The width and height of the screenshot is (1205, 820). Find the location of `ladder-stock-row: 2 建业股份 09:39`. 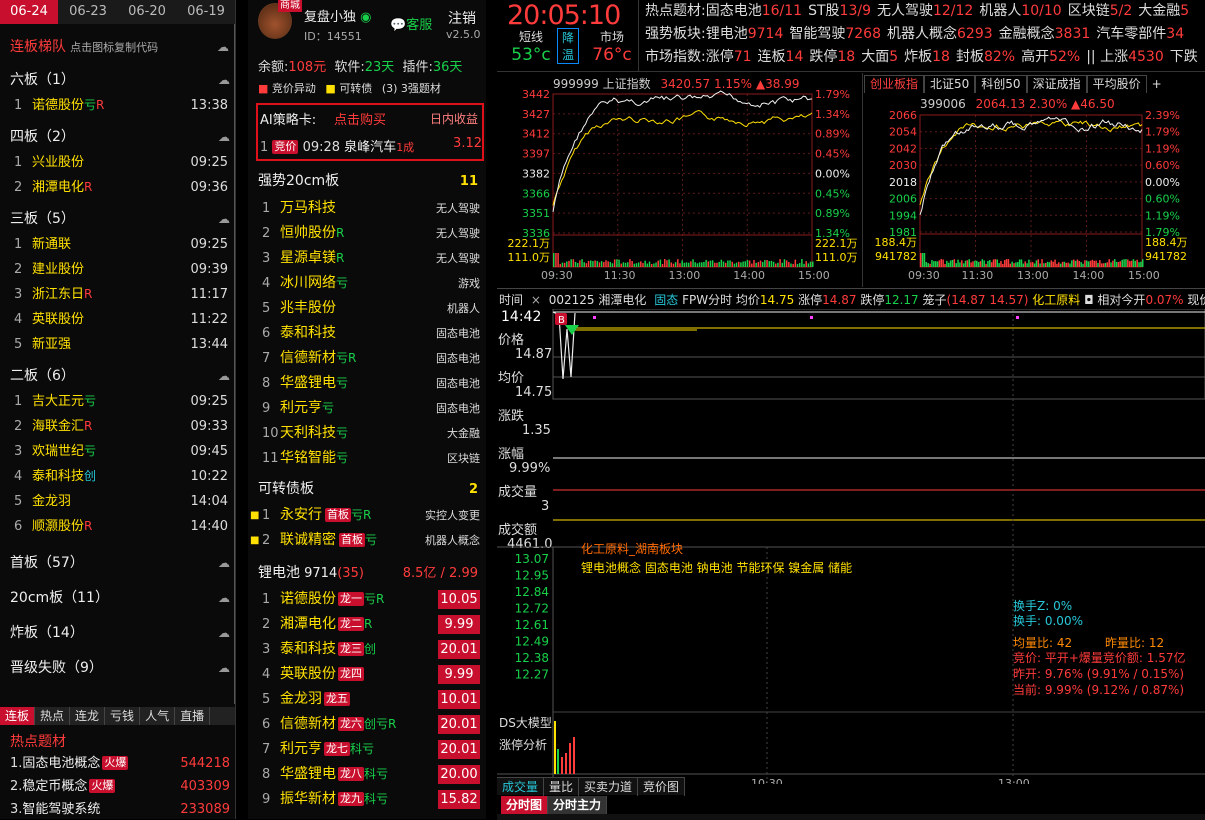

ladder-stock-row: 2 建业股份 09:39 is located at coordinates (117, 269).